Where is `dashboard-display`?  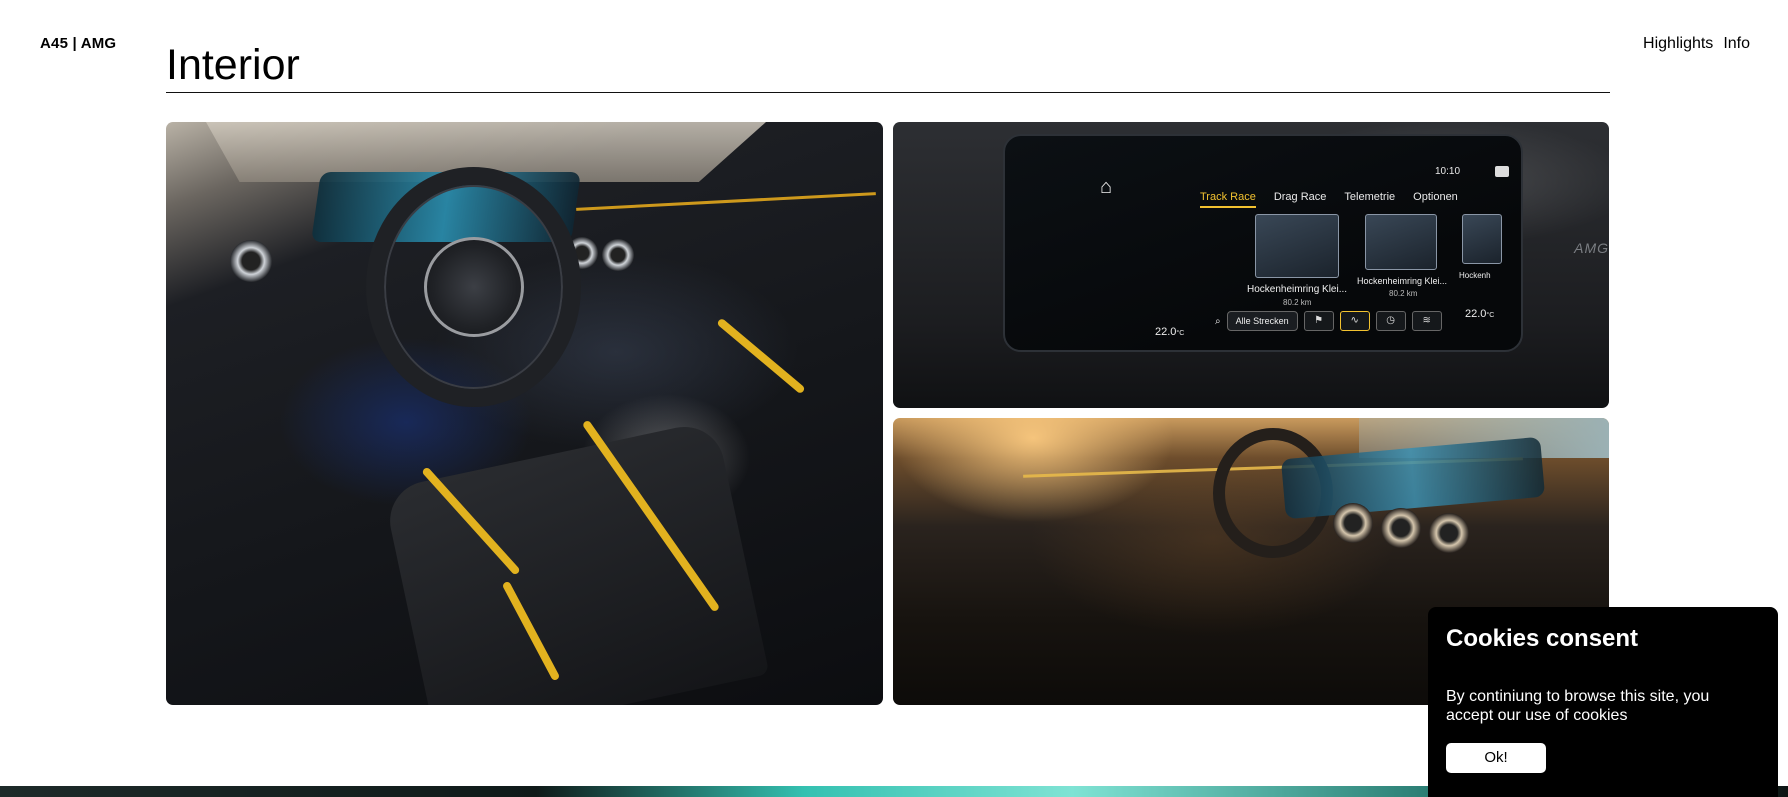
dashboard-display is located at coordinates (1413, 478).